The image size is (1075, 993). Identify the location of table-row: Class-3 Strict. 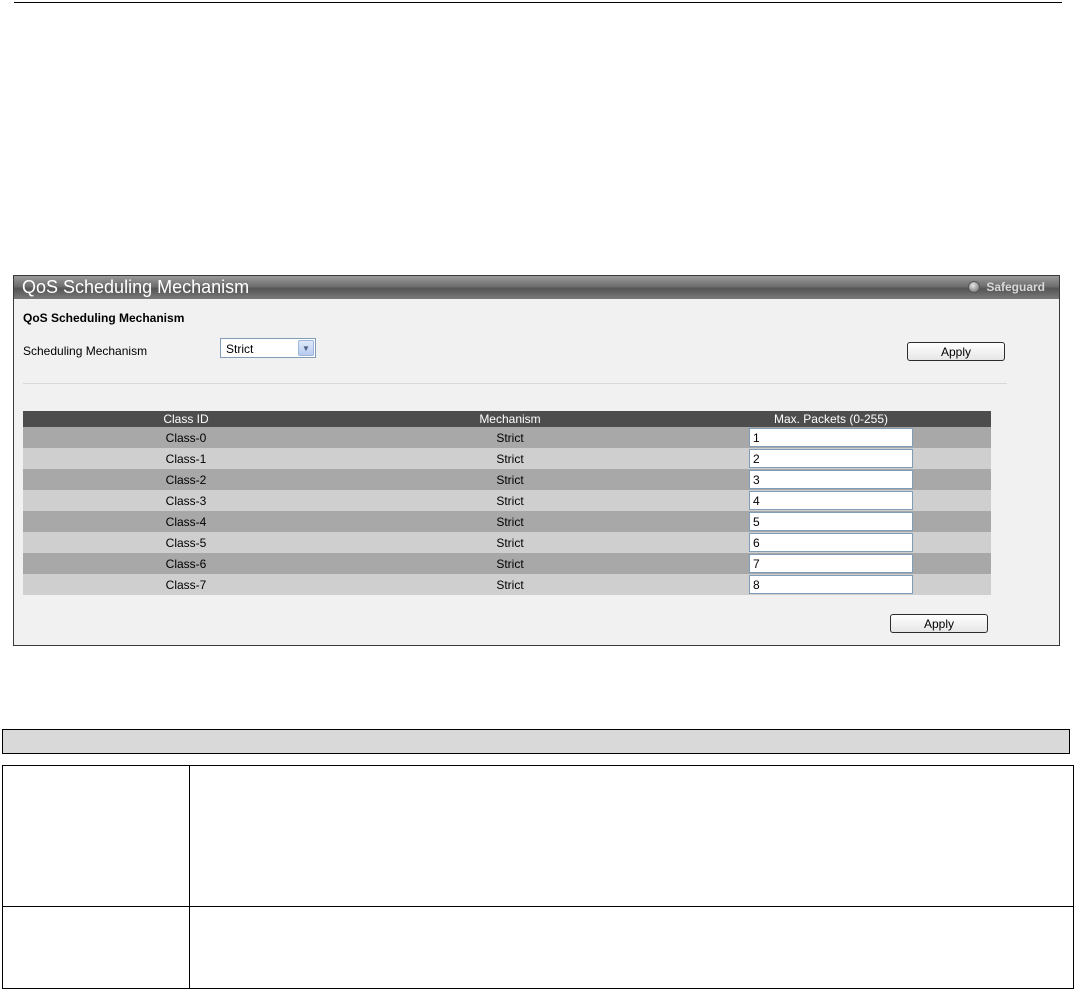
(507, 500).